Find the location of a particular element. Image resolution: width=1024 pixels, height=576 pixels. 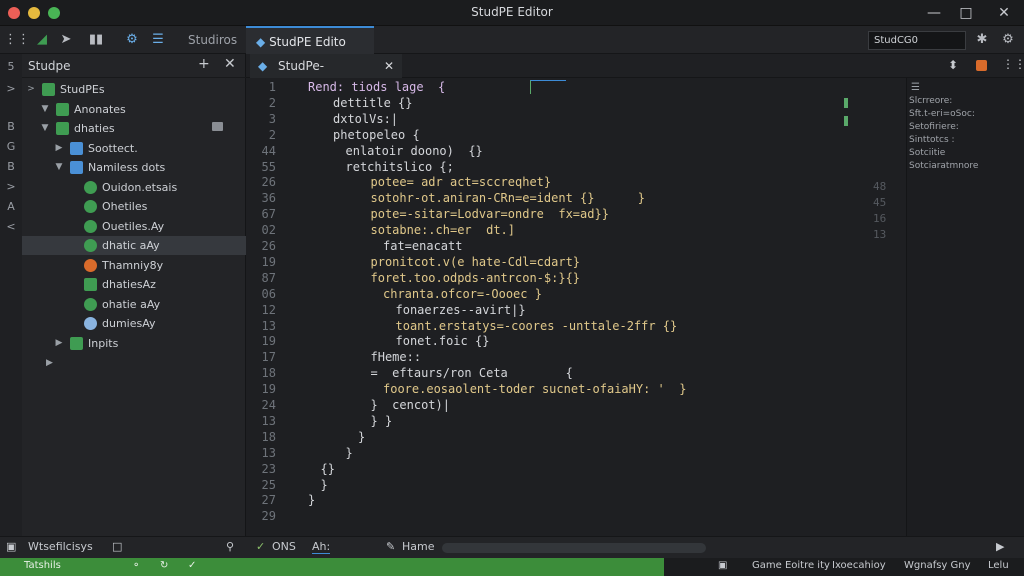

puzzle-icon: ⚙ is located at coordinates (132, 40).